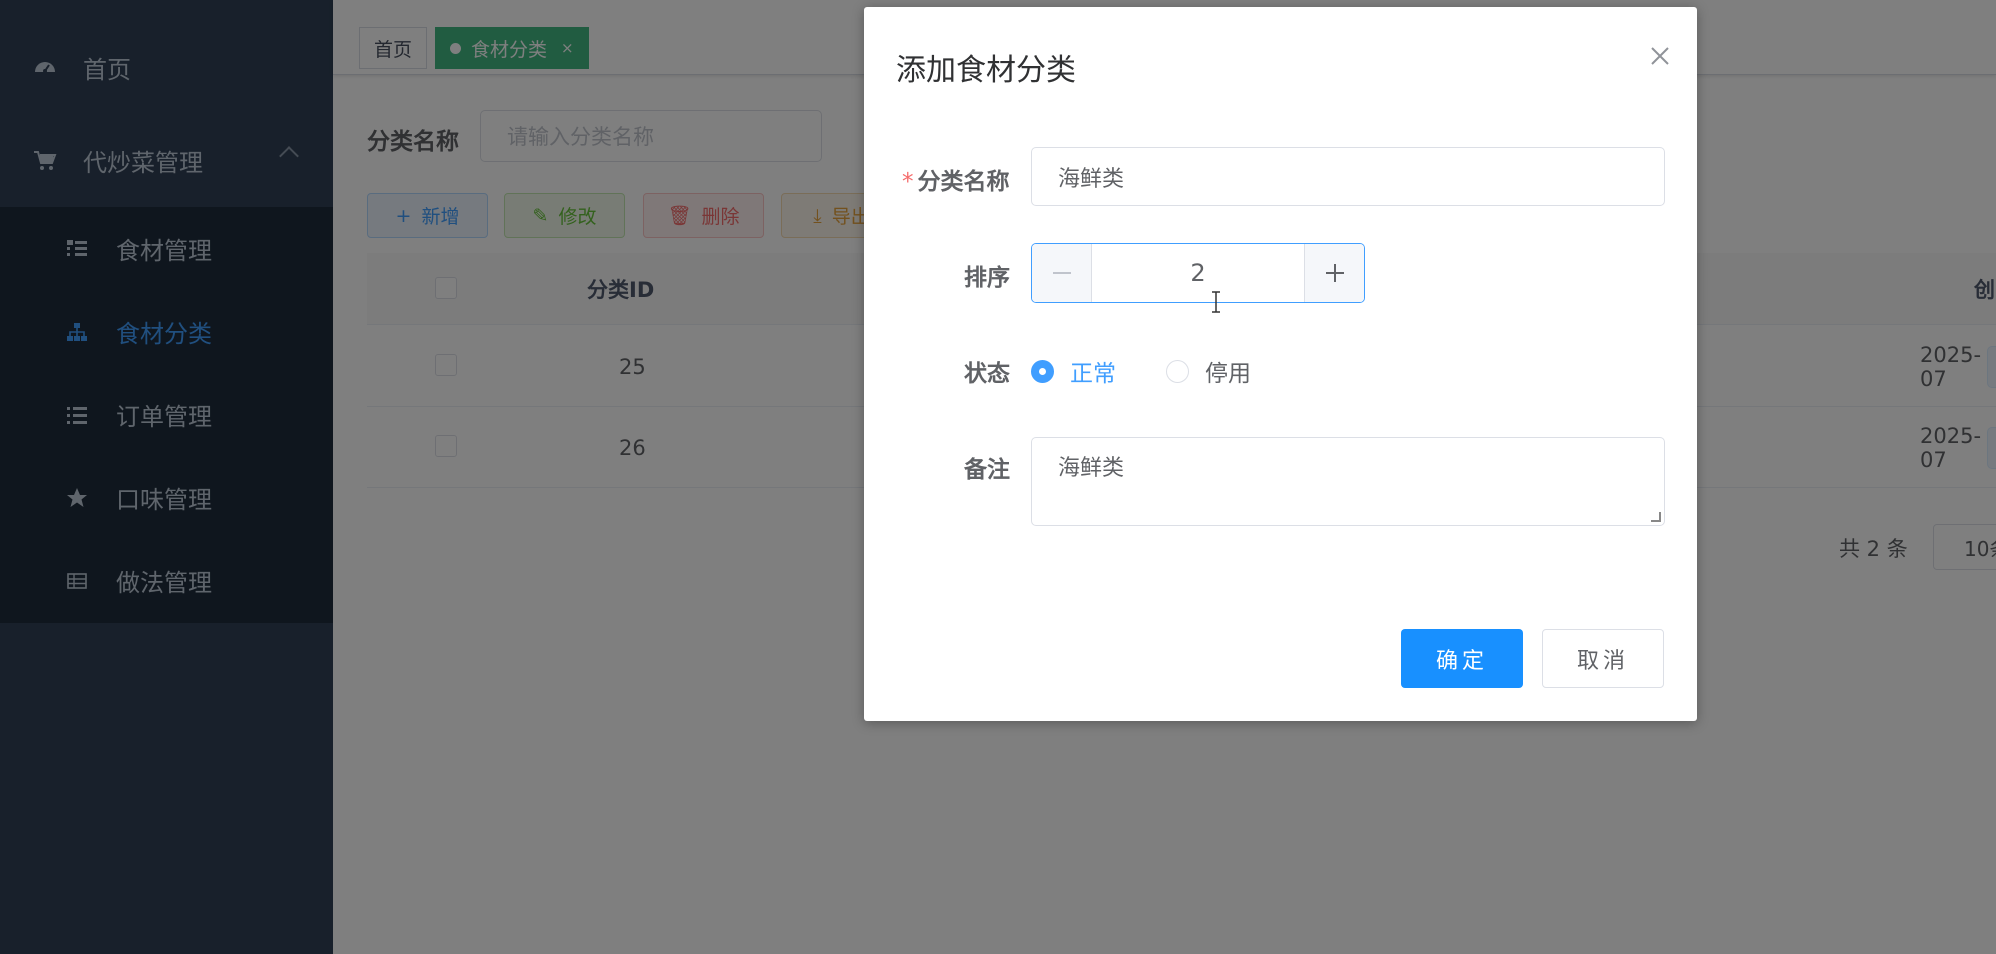 The height and width of the screenshot is (954, 1996). Describe the element at coordinates (1216, 305) in the screenshot. I see `text-cursor-icon` at that location.